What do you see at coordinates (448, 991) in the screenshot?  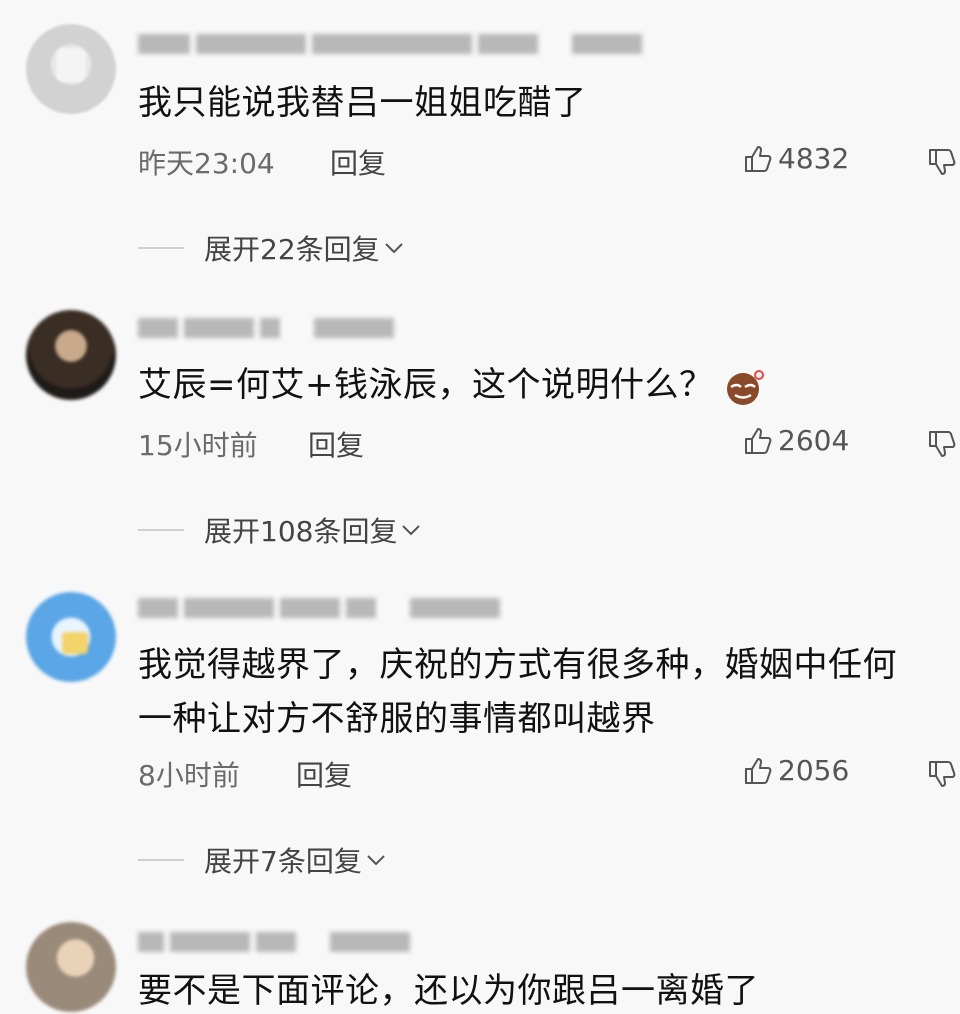 I see `comment-text: 要不是下面评论，还以为你跟吕一离婚了` at bounding box center [448, 991].